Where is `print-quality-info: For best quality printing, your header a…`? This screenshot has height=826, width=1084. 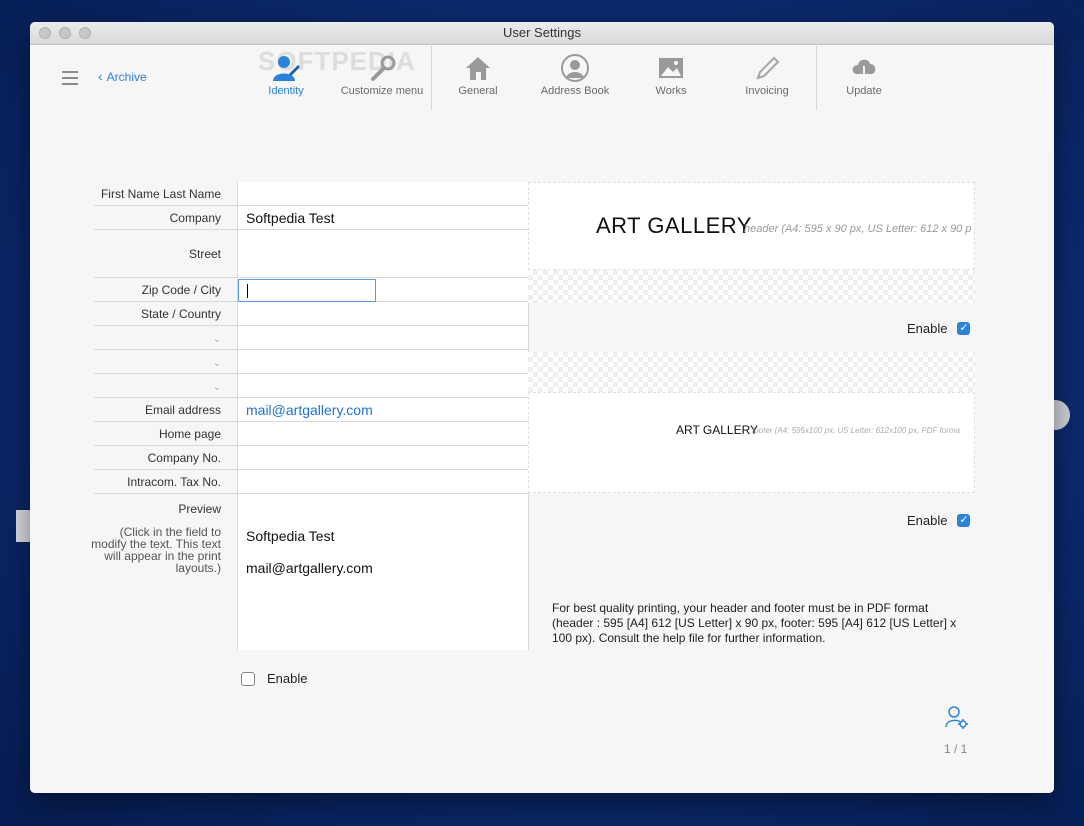 print-quality-info: For best quality printing, your header a… is located at coordinates (754, 623).